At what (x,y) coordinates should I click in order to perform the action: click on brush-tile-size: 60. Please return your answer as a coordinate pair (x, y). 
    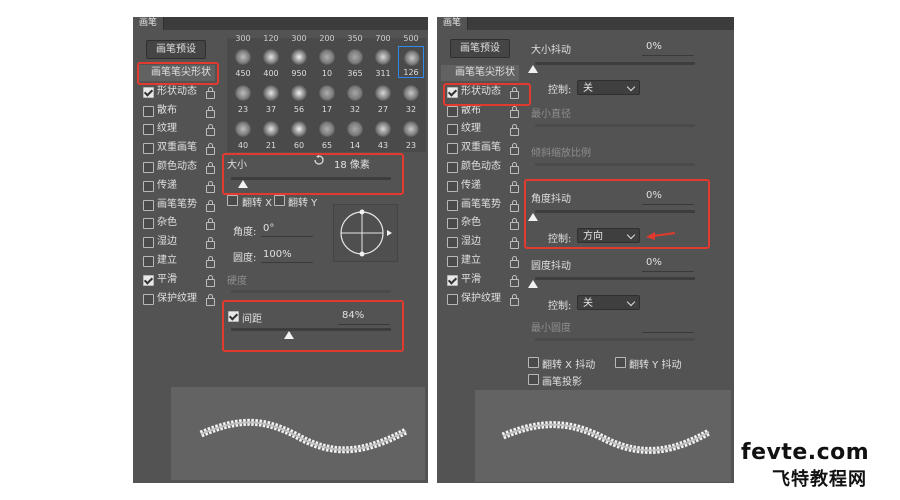
    Looking at the image, I should click on (299, 145).